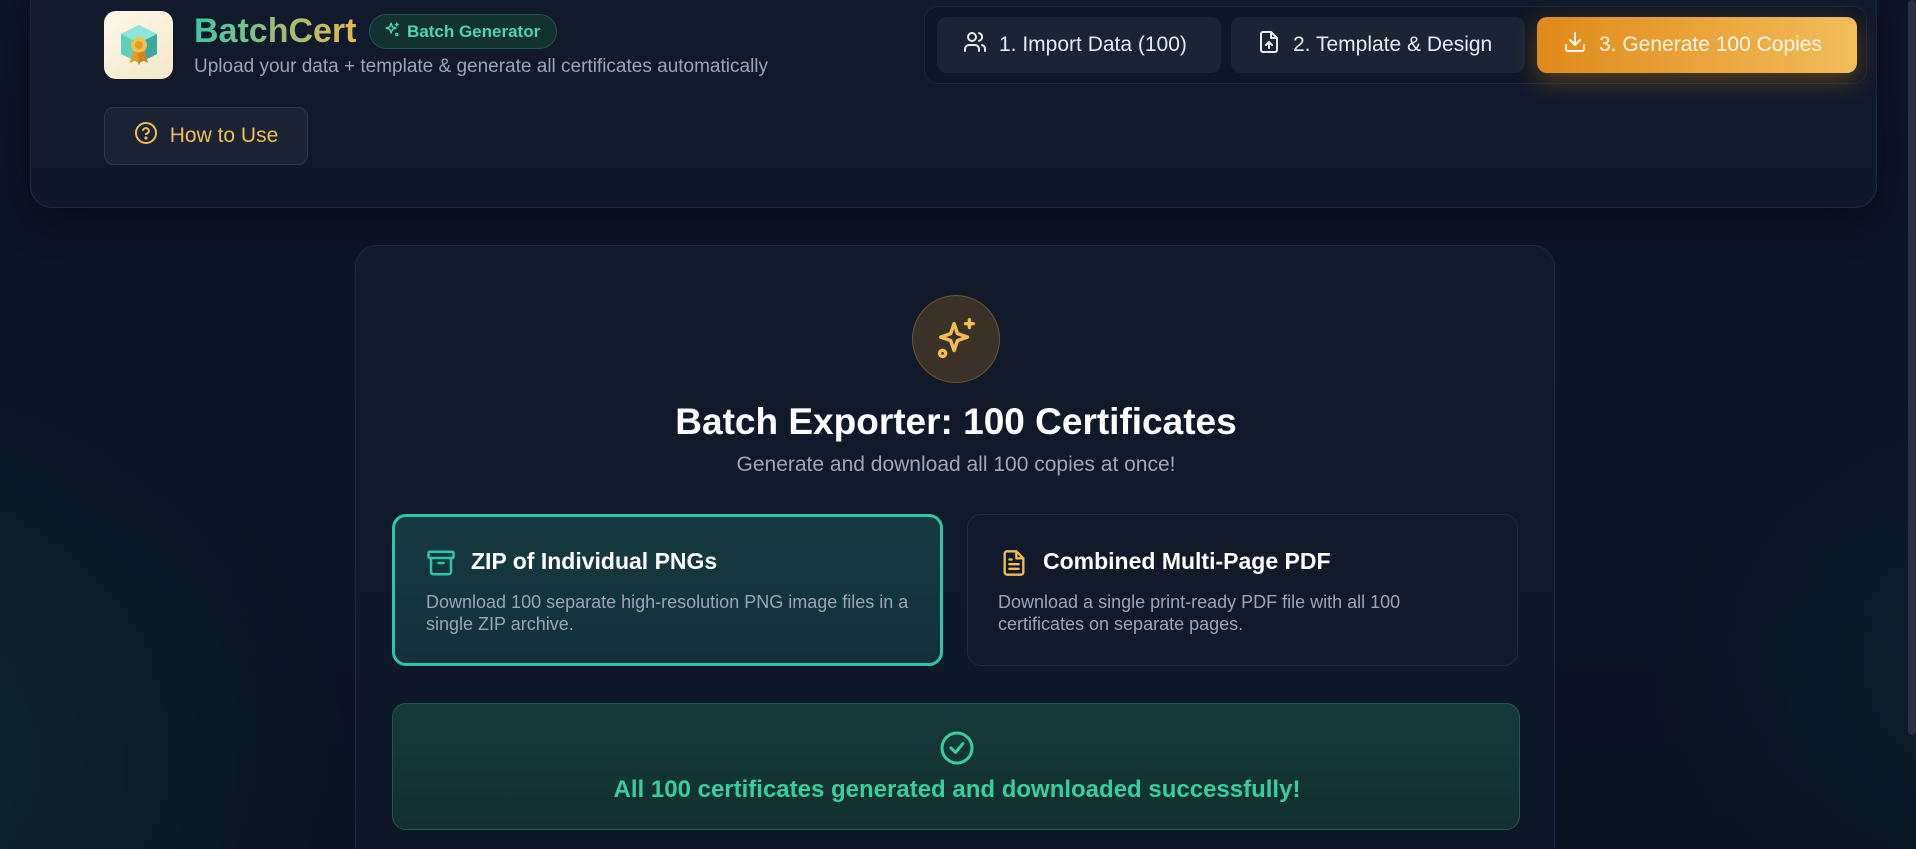 The image size is (1916, 849). I want to click on app-title: BatchCert, so click(275, 31).